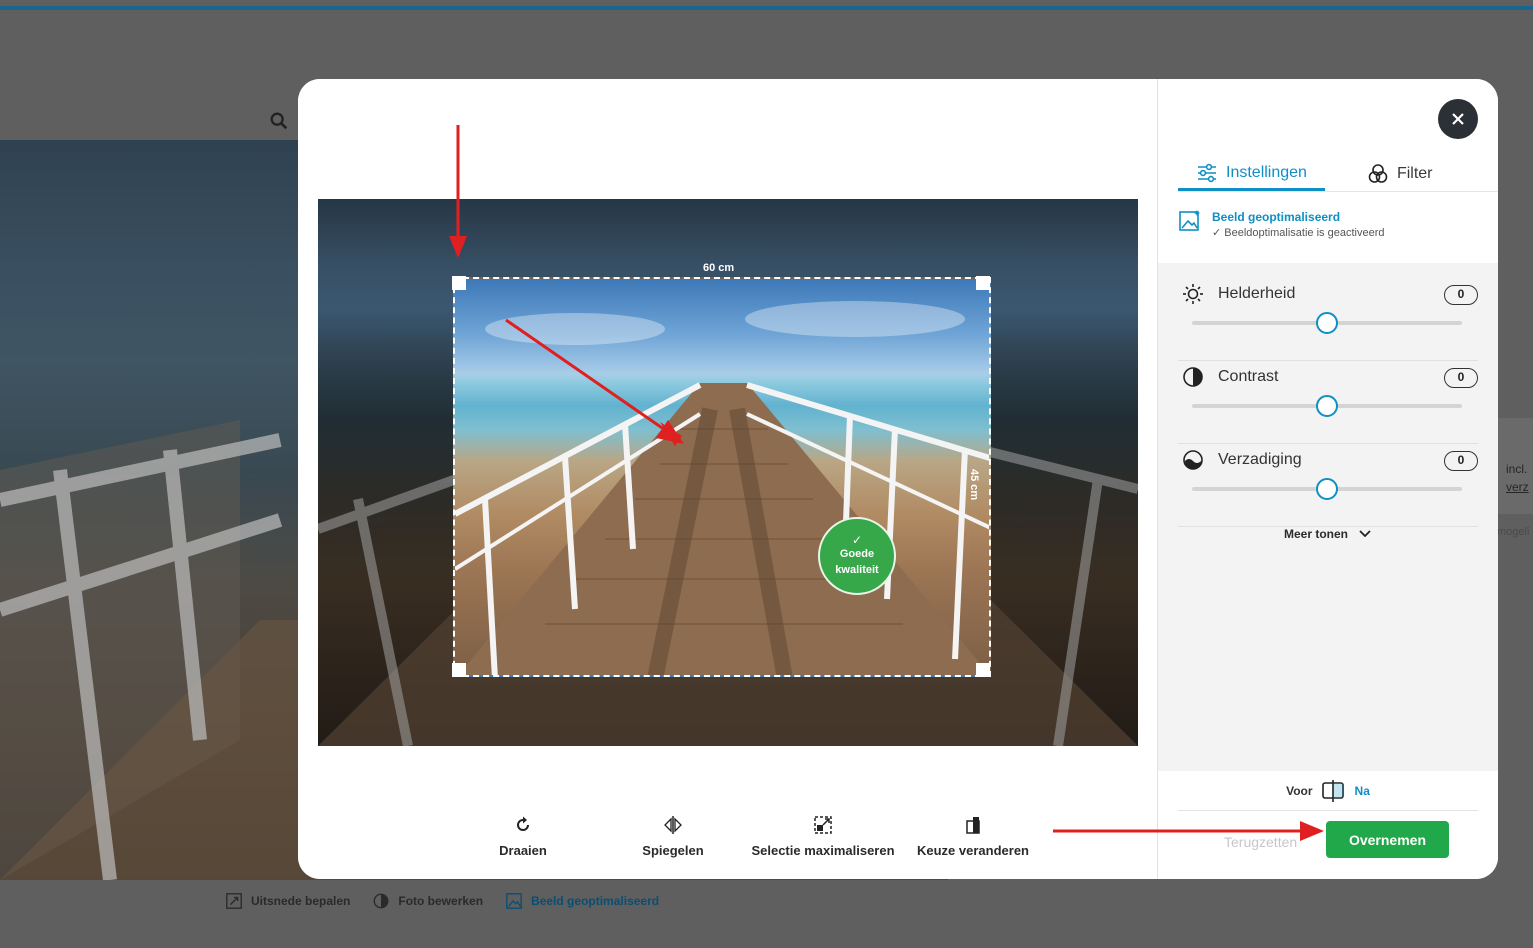 The image size is (1533, 948). Describe the element at coordinates (673, 836) in the screenshot. I see `mirror-button: Spiegelen` at that location.